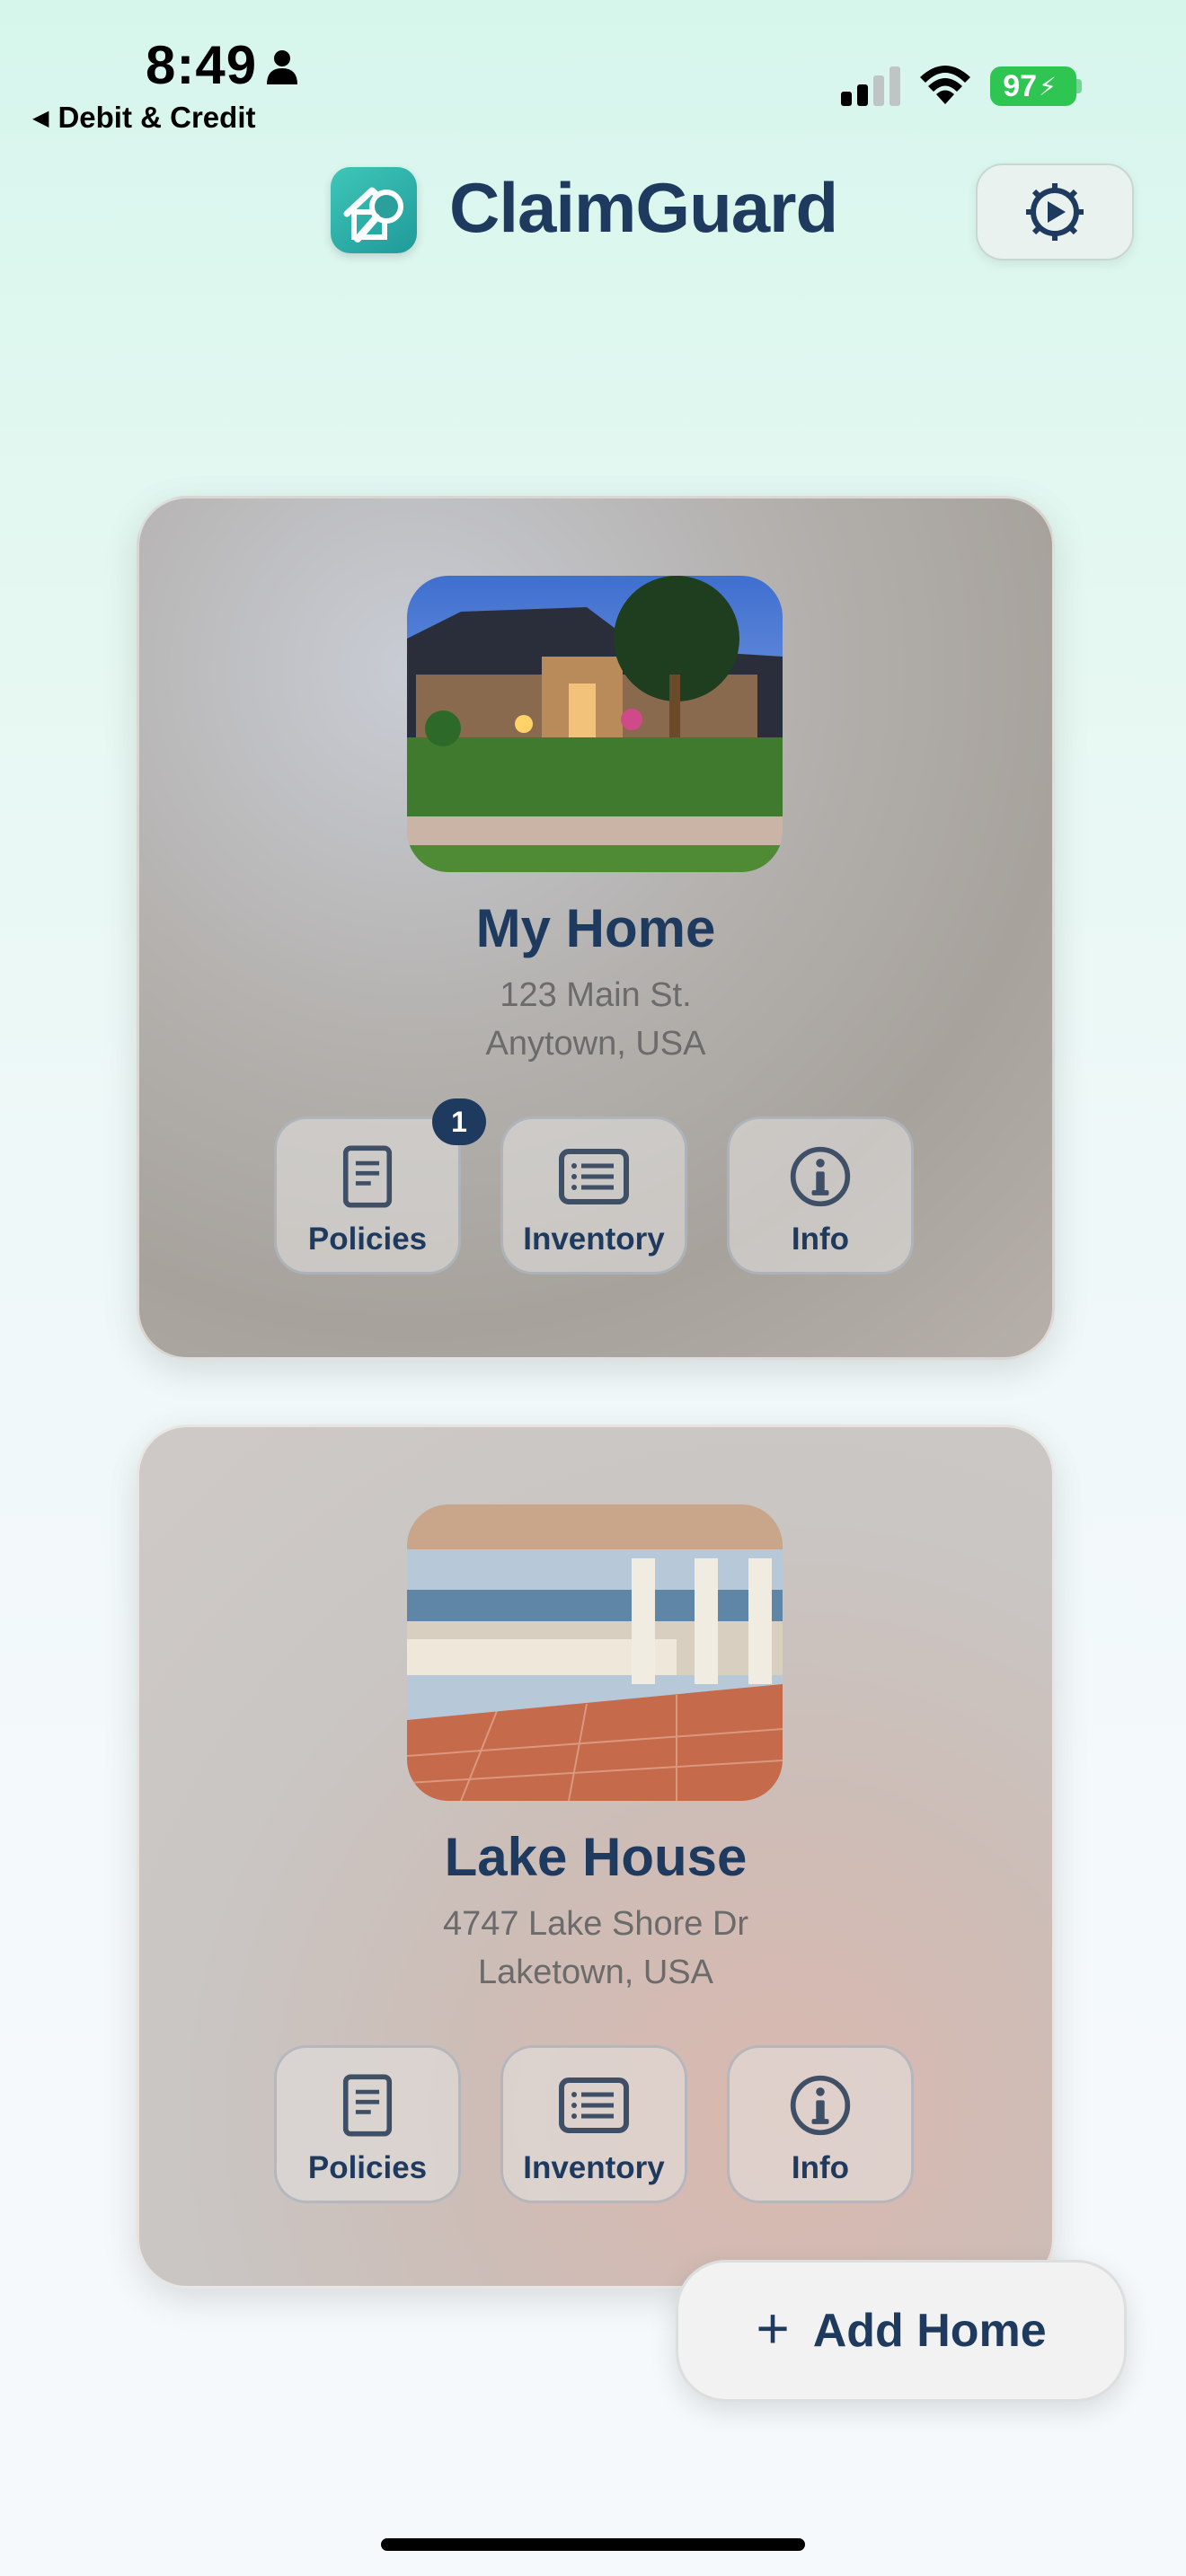  Describe the element at coordinates (595, 1044) in the screenshot. I see `address-line-2: Anytown, USA` at that location.